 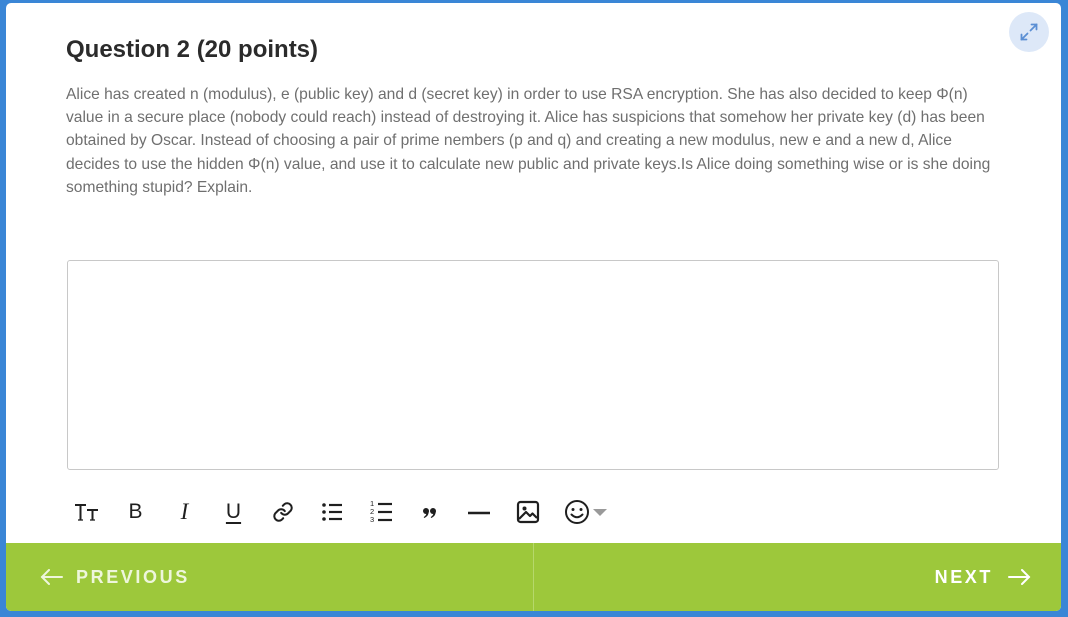 What do you see at coordinates (963, 576) in the screenshot?
I see `next-label: NEXT` at bounding box center [963, 576].